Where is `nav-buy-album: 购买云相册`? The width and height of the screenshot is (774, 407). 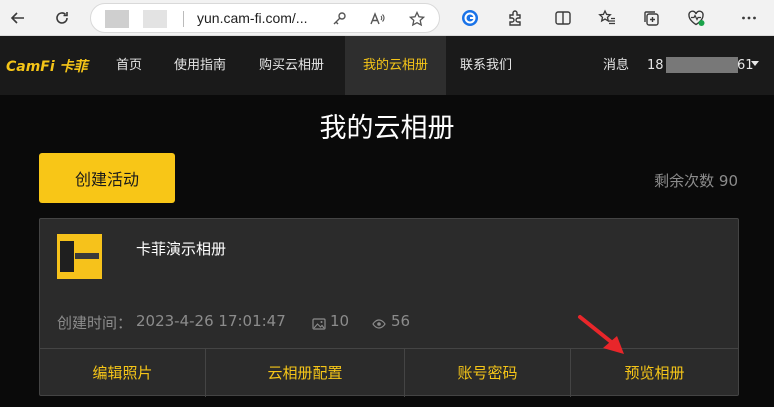
nav-buy-album: 购买云相册 is located at coordinates (291, 65).